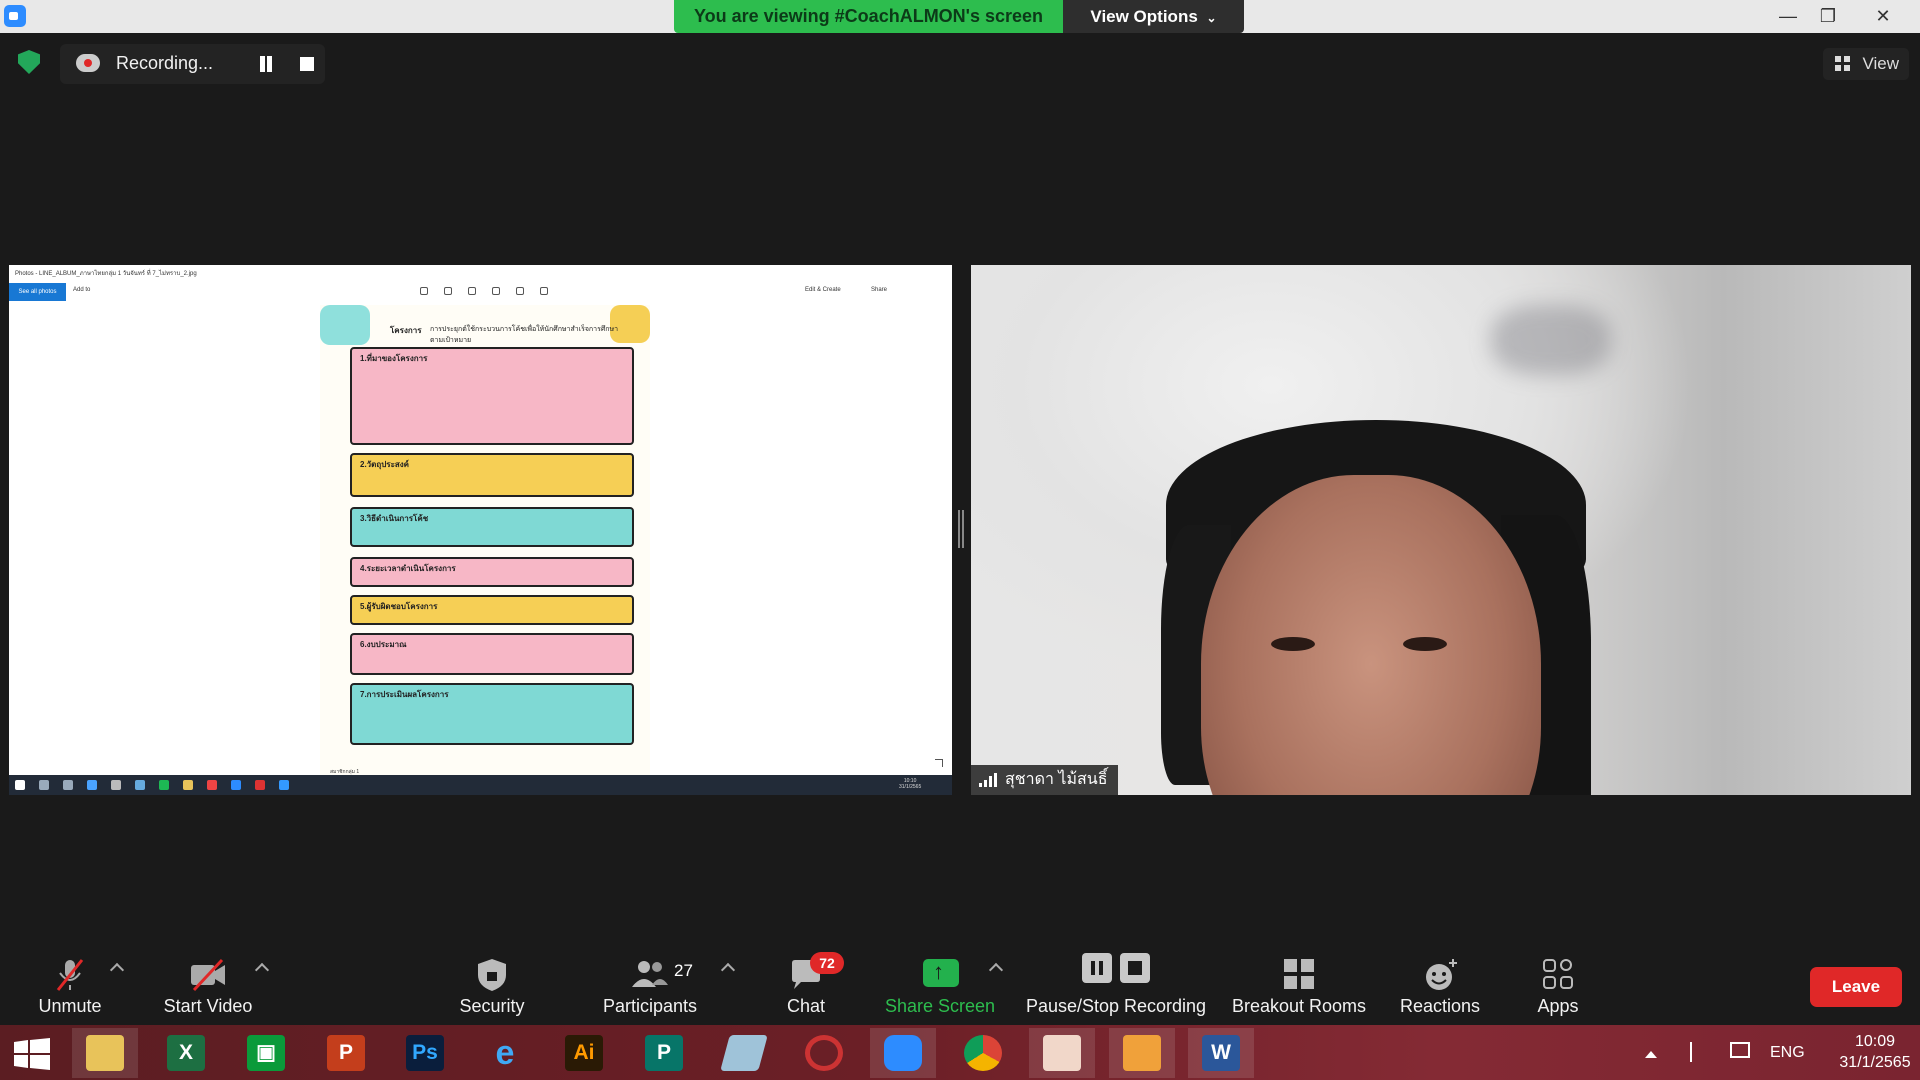 The width and height of the screenshot is (1920, 1080). Describe the element at coordinates (1740, 1050) in the screenshot. I see `network-icon` at that location.